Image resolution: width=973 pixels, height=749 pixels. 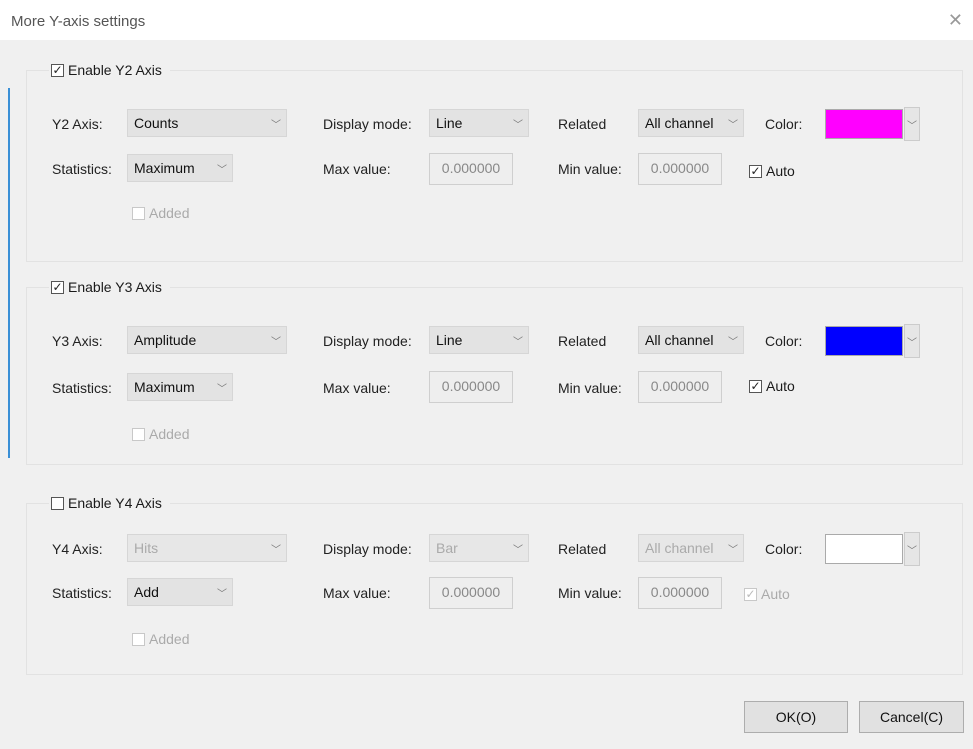 I want to click on y3-statistics-label: Statistics:, so click(x=82, y=388).